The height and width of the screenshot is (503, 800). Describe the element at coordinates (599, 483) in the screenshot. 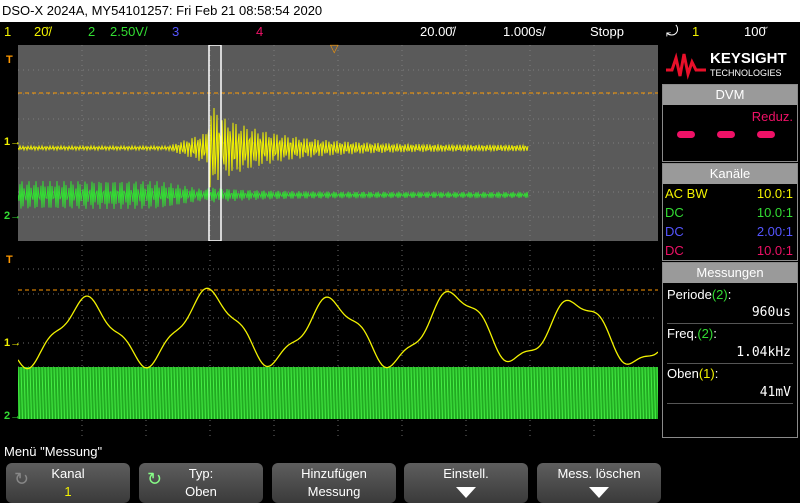

I see `softkey-clear-measurement: Mess. löschen` at that location.